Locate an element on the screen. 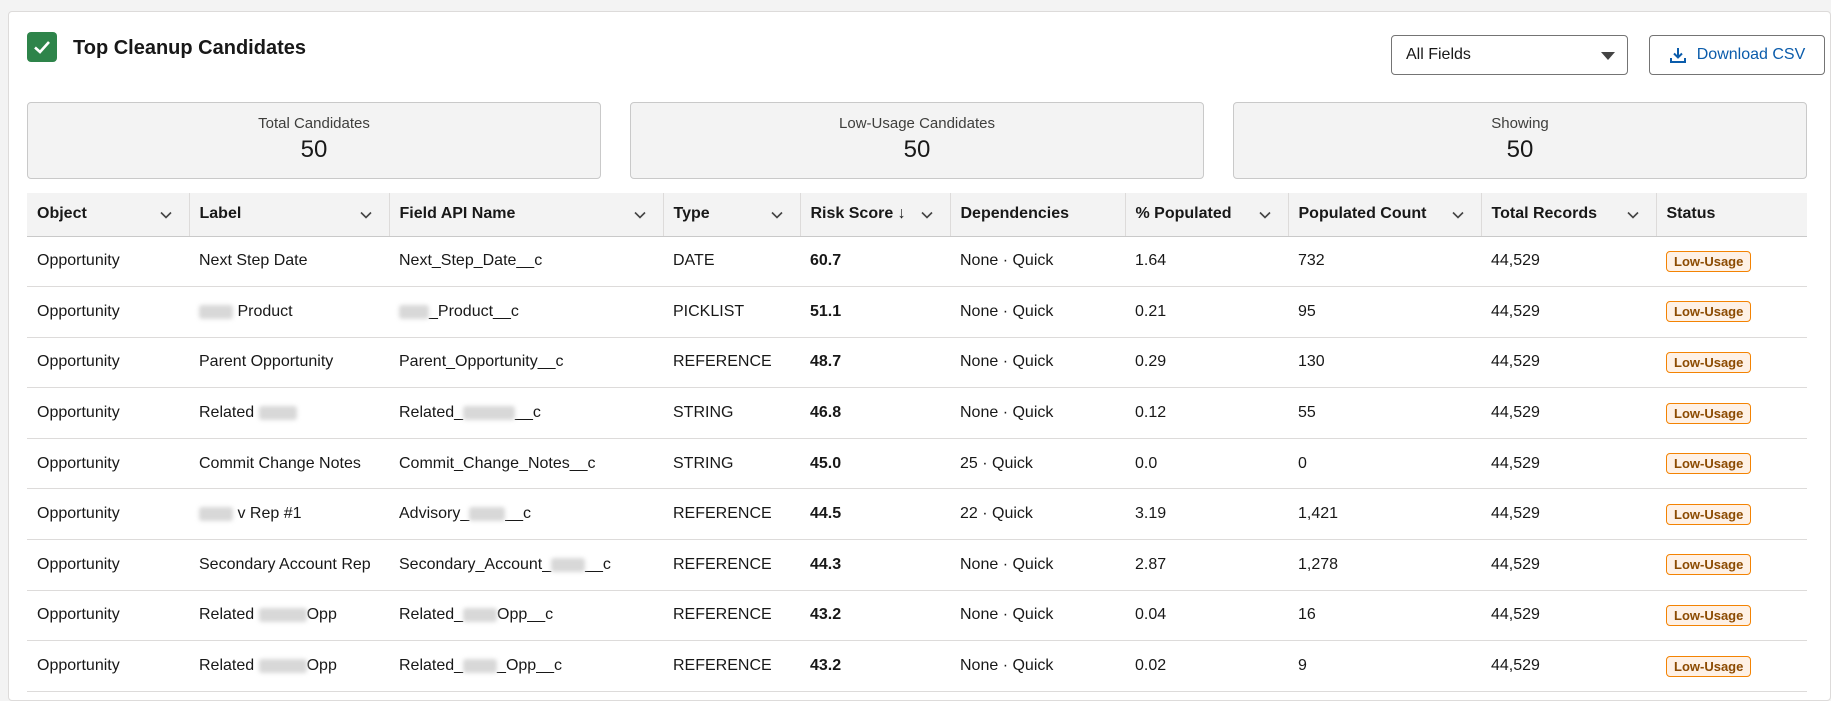 The width and height of the screenshot is (1831, 701). cell-dependencies-link: 22 · Quick is located at coordinates (1037, 514).